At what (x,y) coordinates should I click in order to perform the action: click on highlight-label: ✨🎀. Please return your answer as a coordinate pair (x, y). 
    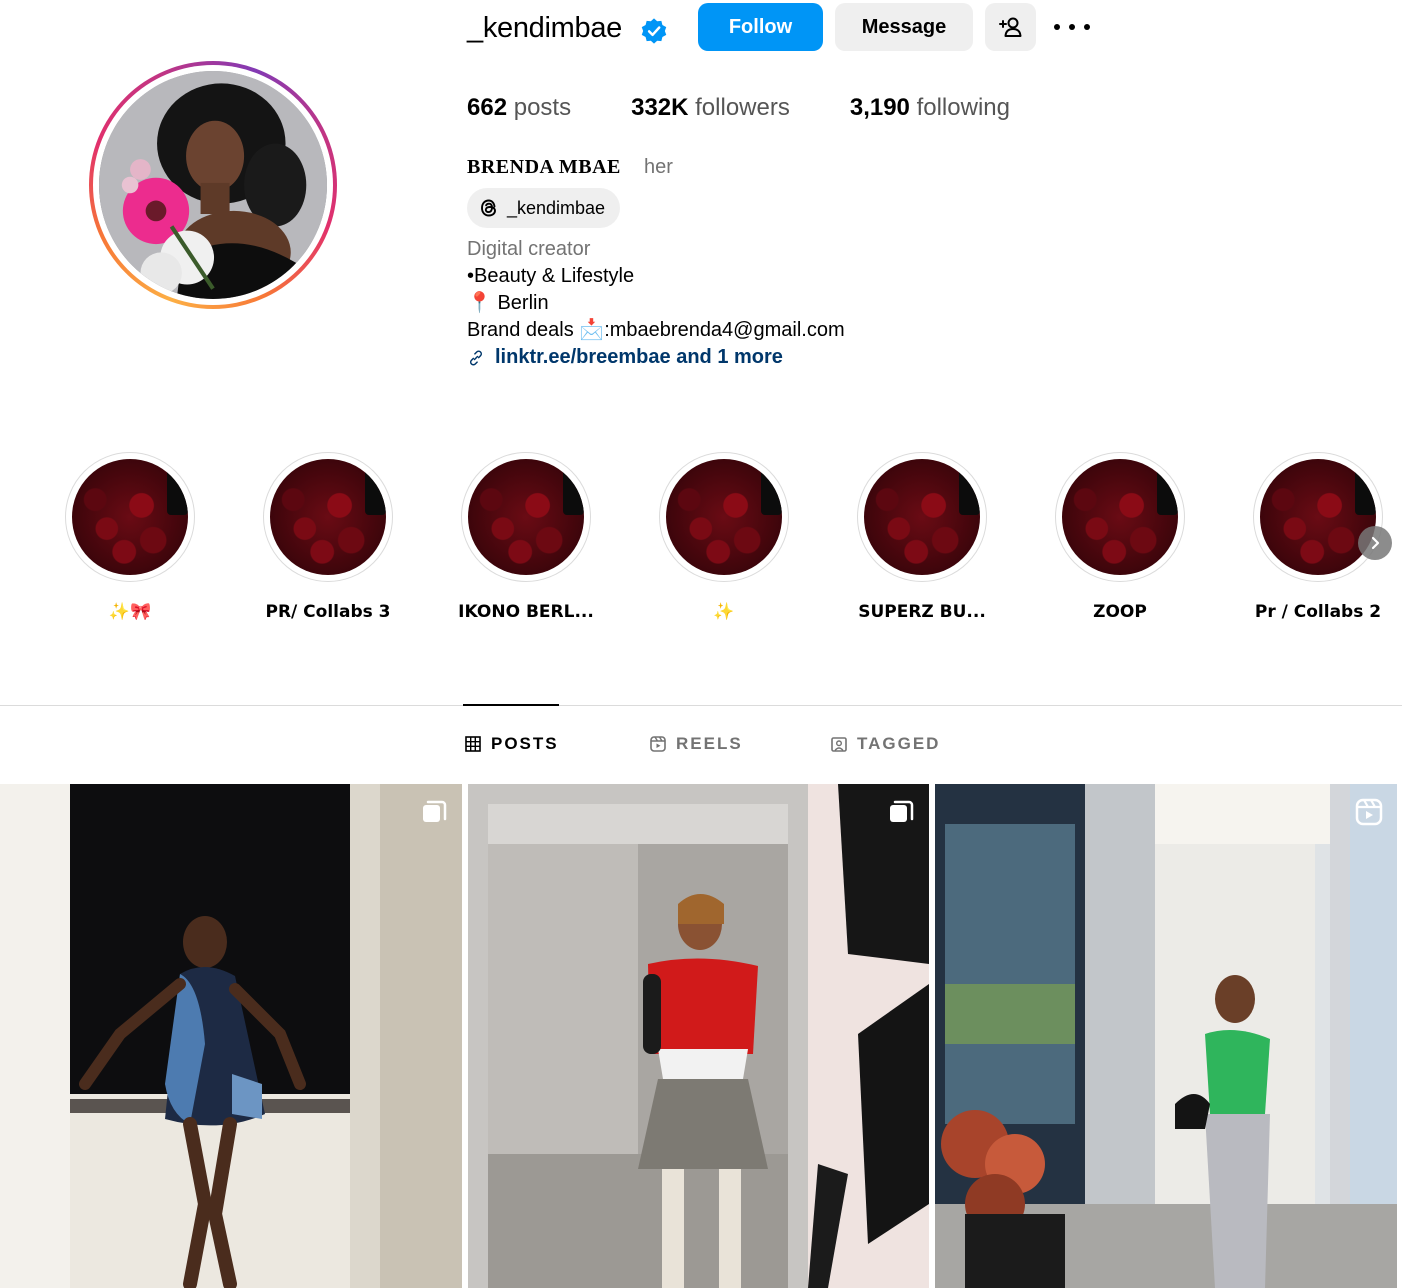
    Looking at the image, I should click on (130, 612).